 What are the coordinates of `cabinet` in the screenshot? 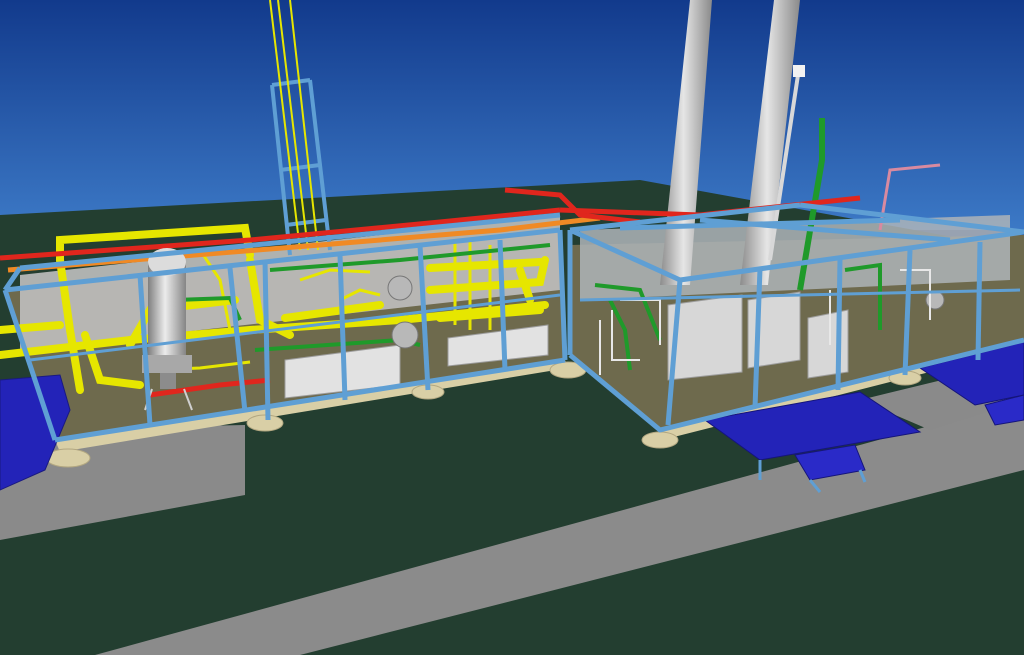 It's located at (828, 344).